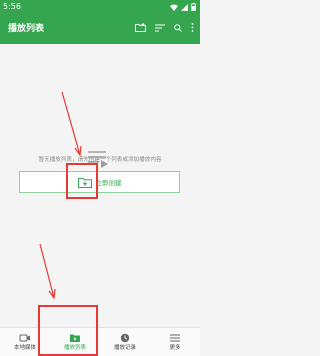 This screenshot has width=320, height=356. I want to click on nav-item-more: 更多, so click(175, 342).